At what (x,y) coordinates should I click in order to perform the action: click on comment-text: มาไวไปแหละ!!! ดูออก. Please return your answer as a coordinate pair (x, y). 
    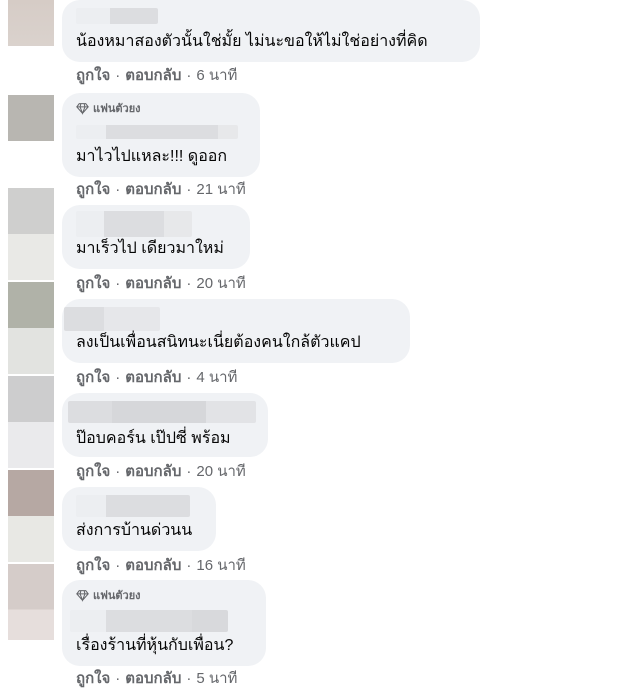
    Looking at the image, I should click on (152, 156).